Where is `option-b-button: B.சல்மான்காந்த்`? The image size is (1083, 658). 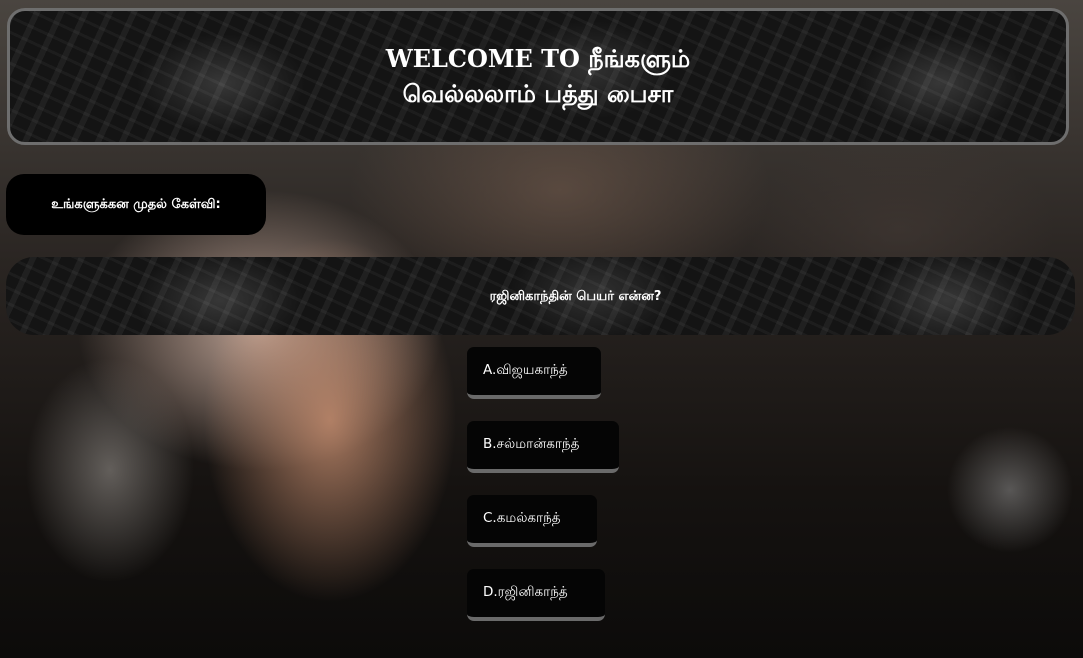 option-b-button: B.சல்மான்காந்த் is located at coordinates (543, 447).